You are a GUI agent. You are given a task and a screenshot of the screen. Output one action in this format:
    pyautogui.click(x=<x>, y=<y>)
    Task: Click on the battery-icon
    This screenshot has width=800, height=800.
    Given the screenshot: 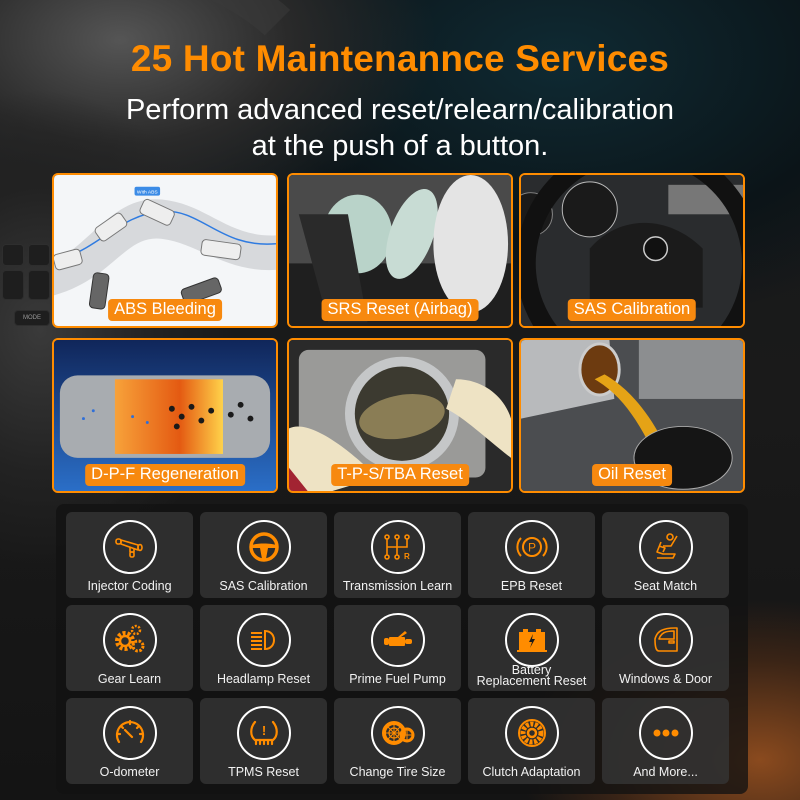 What is the action you would take?
    pyautogui.click(x=531, y=640)
    